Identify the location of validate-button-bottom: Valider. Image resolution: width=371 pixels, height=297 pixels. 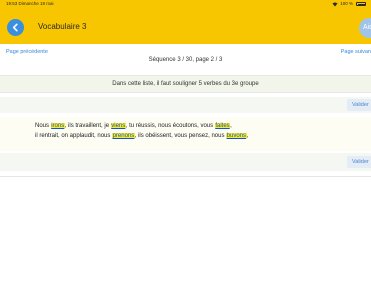
(359, 162).